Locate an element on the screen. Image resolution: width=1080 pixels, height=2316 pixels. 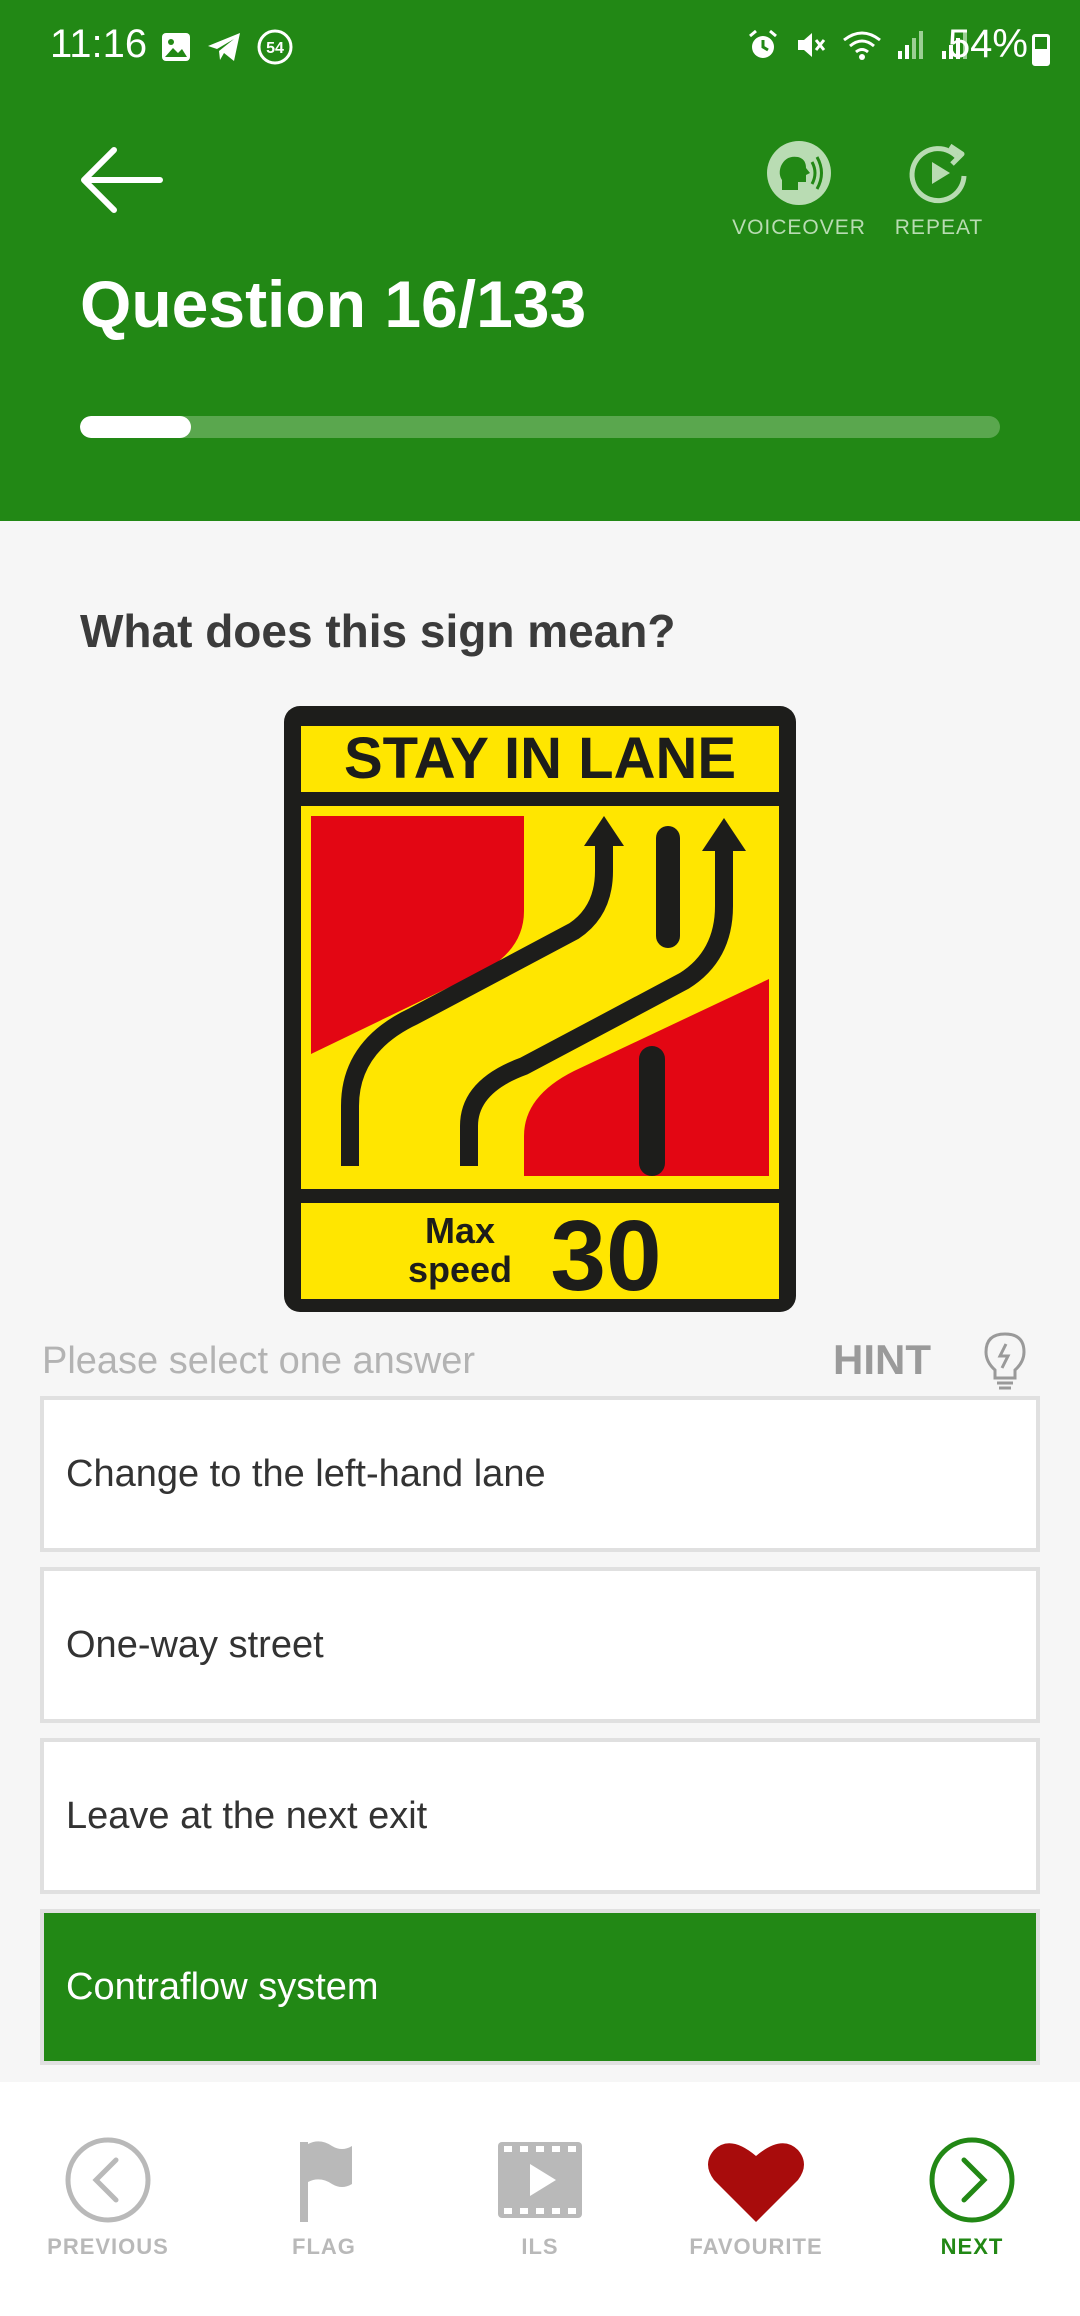
badge-count: 54 is located at coordinates (275, 48).